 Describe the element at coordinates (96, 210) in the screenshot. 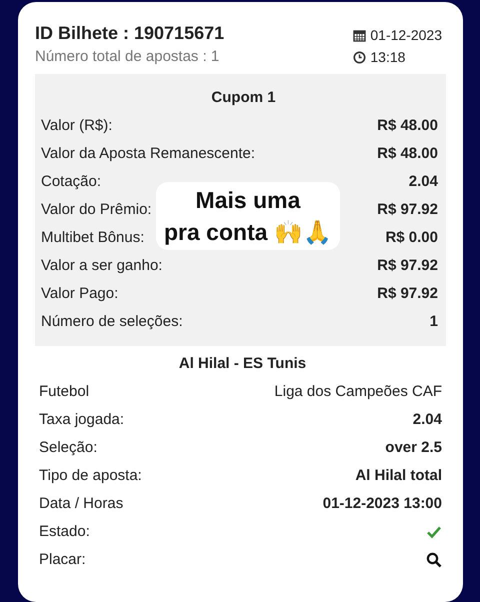

I see `row-label: Valor do Prêmio:` at that location.